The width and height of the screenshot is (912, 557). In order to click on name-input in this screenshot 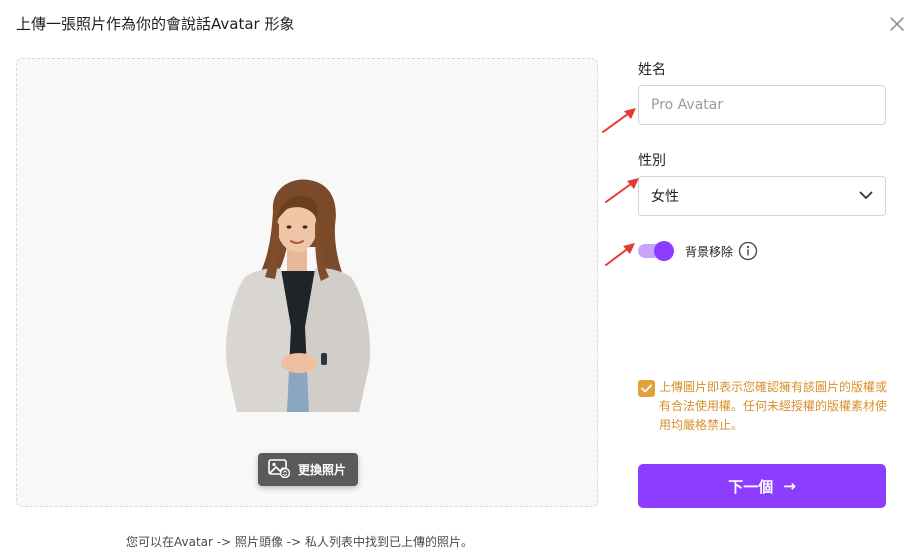, I will do `click(762, 105)`.